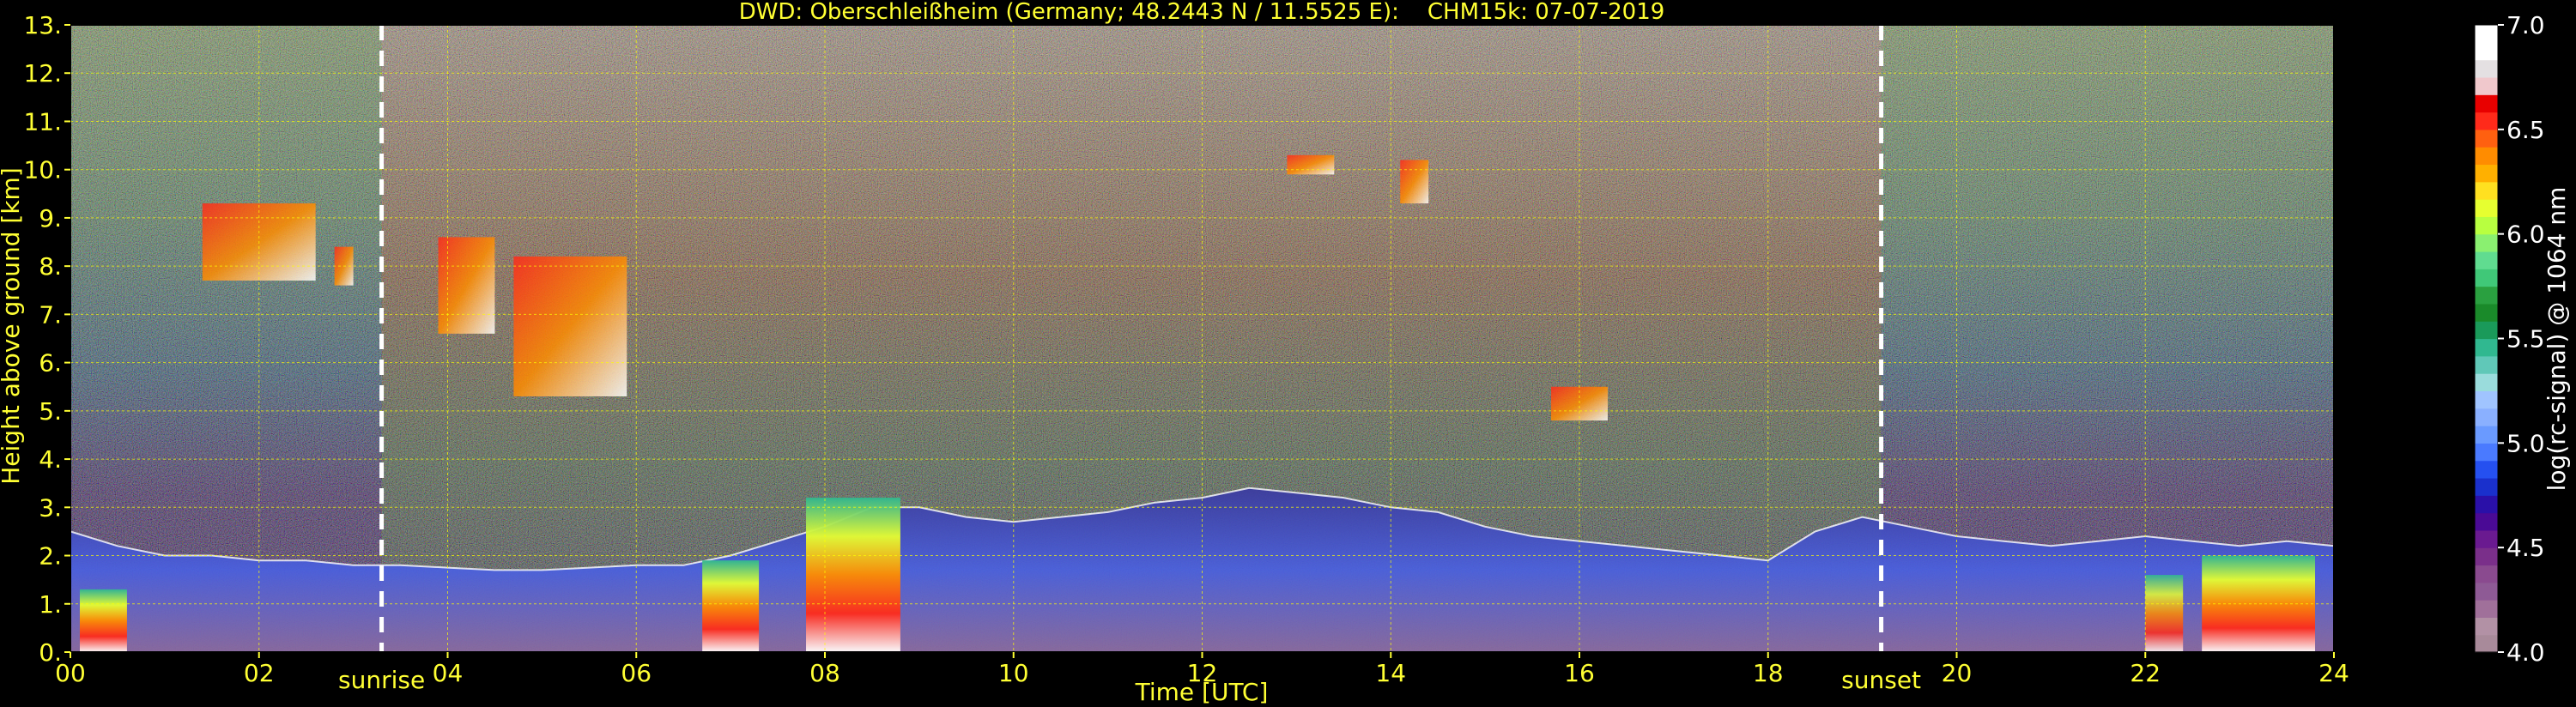 This screenshot has height=707, width=2576. Describe the element at coordinates (2525, 339) in the screenshot. I see `colorbar-tick-label: 5.5` at that location.